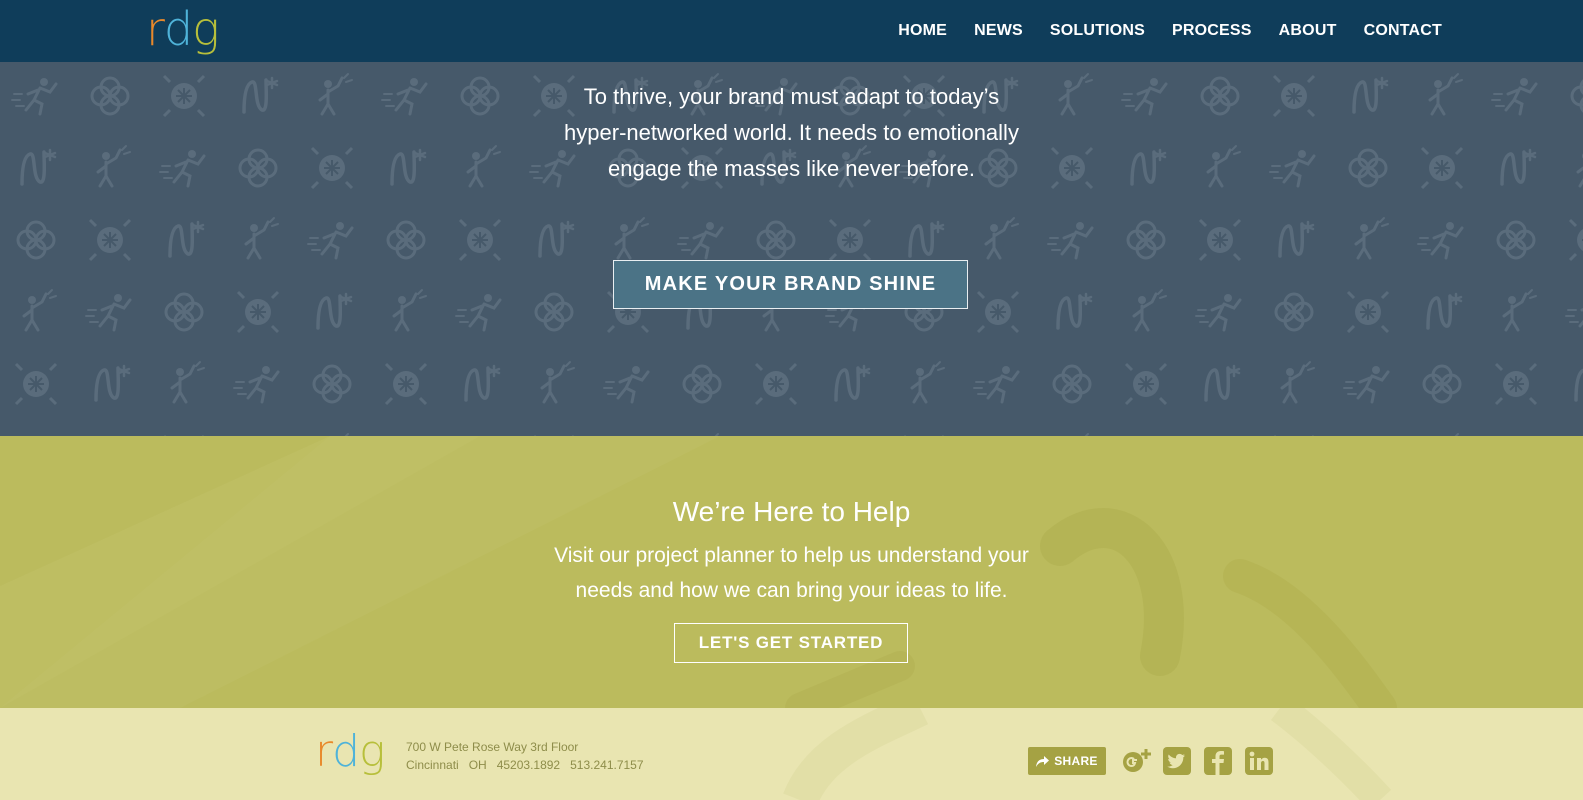  Describe the element at coordinates (791, 511) in the screenshot. I see `help-heading: We’re Here to Help` at that location.